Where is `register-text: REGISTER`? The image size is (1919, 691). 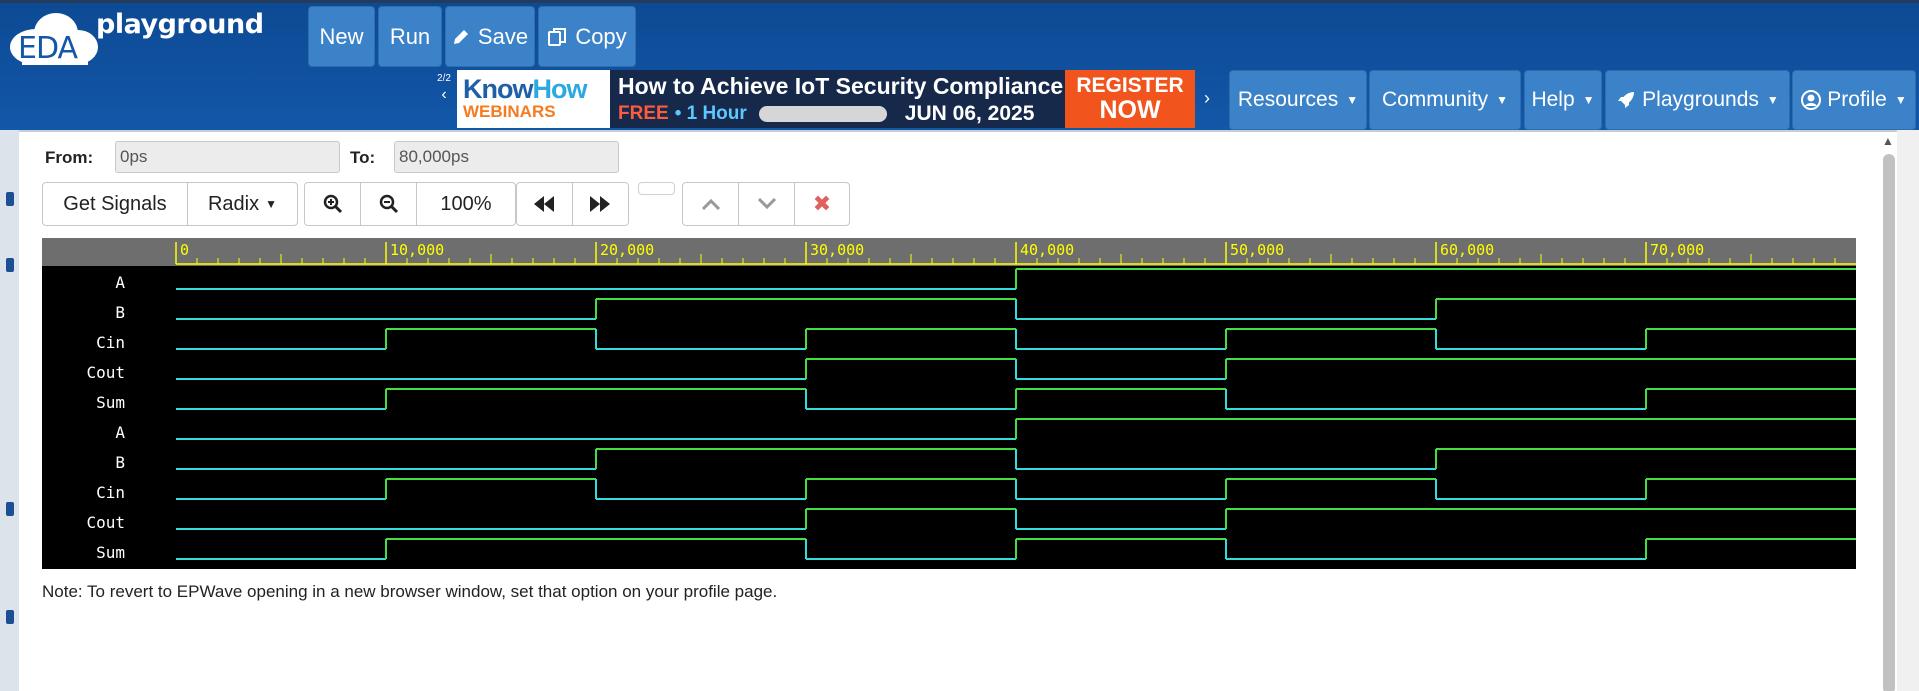 register-text: REGISTER is located at coordinates (1130, 85).